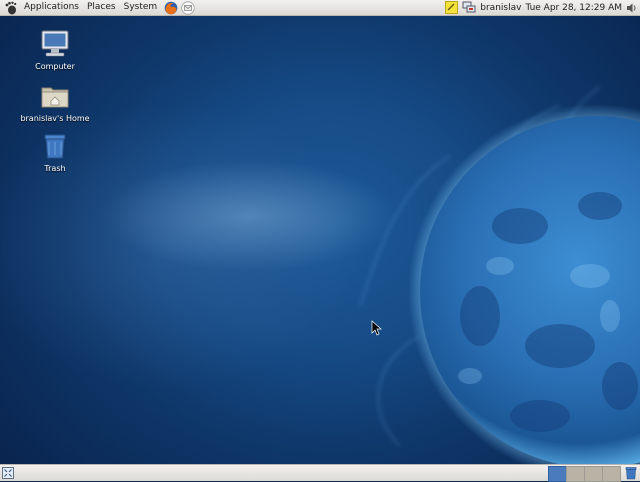 The height and width of the screenshot is (482, 640). Describe the element at coordinates (631, 473) in the screenshot. I see `trash-applet-icon` at that location.